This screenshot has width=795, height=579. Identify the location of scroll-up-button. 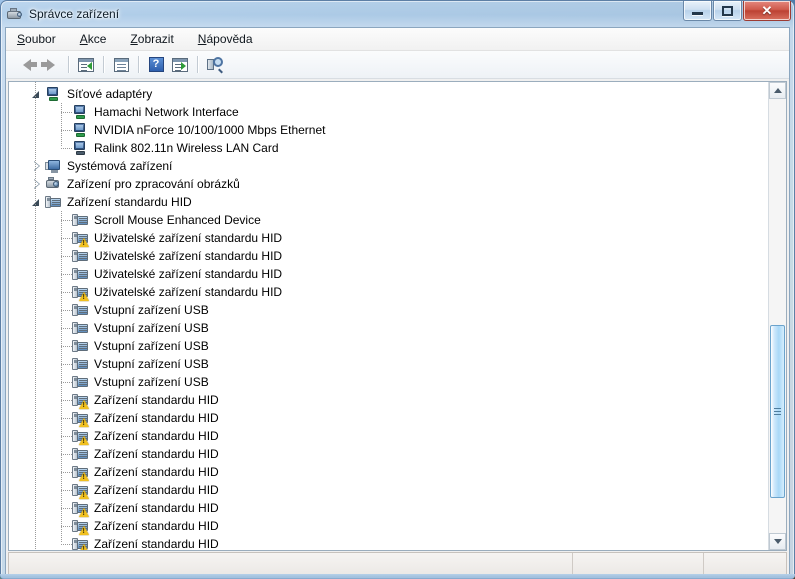
(777, 90).